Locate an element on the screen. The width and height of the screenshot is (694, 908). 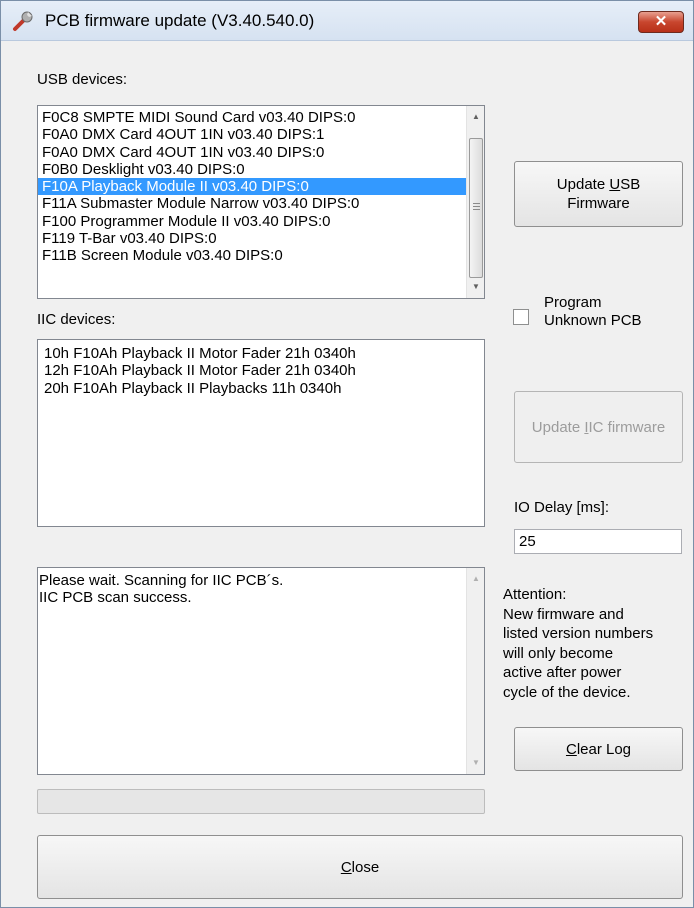
update-usb-label-b: SB is located at coordinates (630, 184).